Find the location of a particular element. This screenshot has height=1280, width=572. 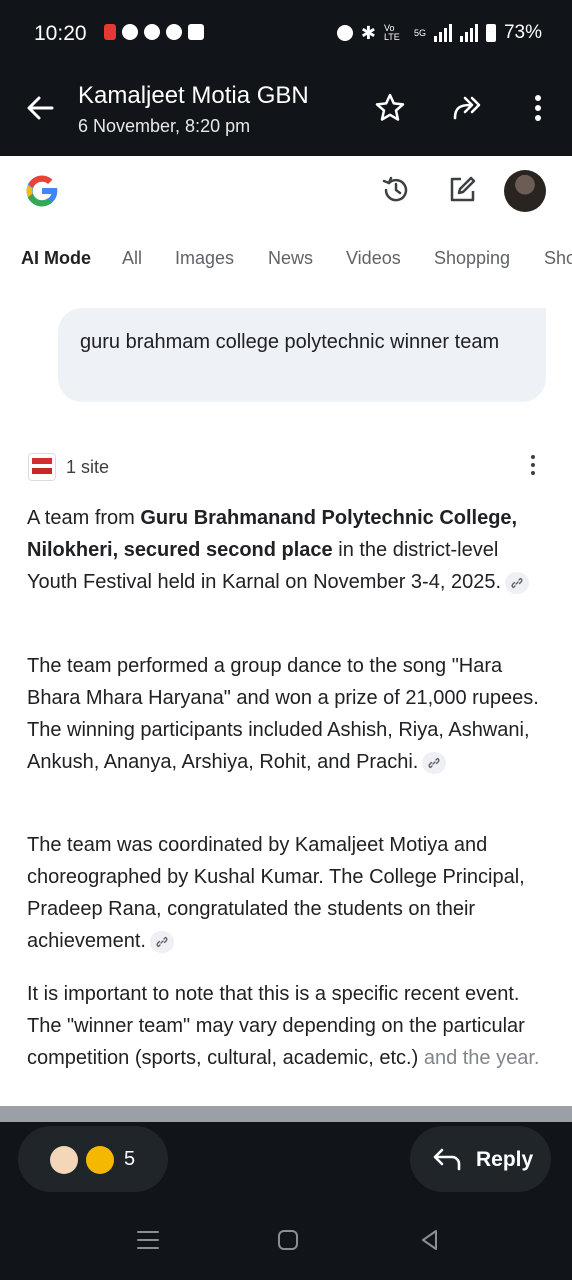

tab-images: Images is located at coordinates (204, 258).